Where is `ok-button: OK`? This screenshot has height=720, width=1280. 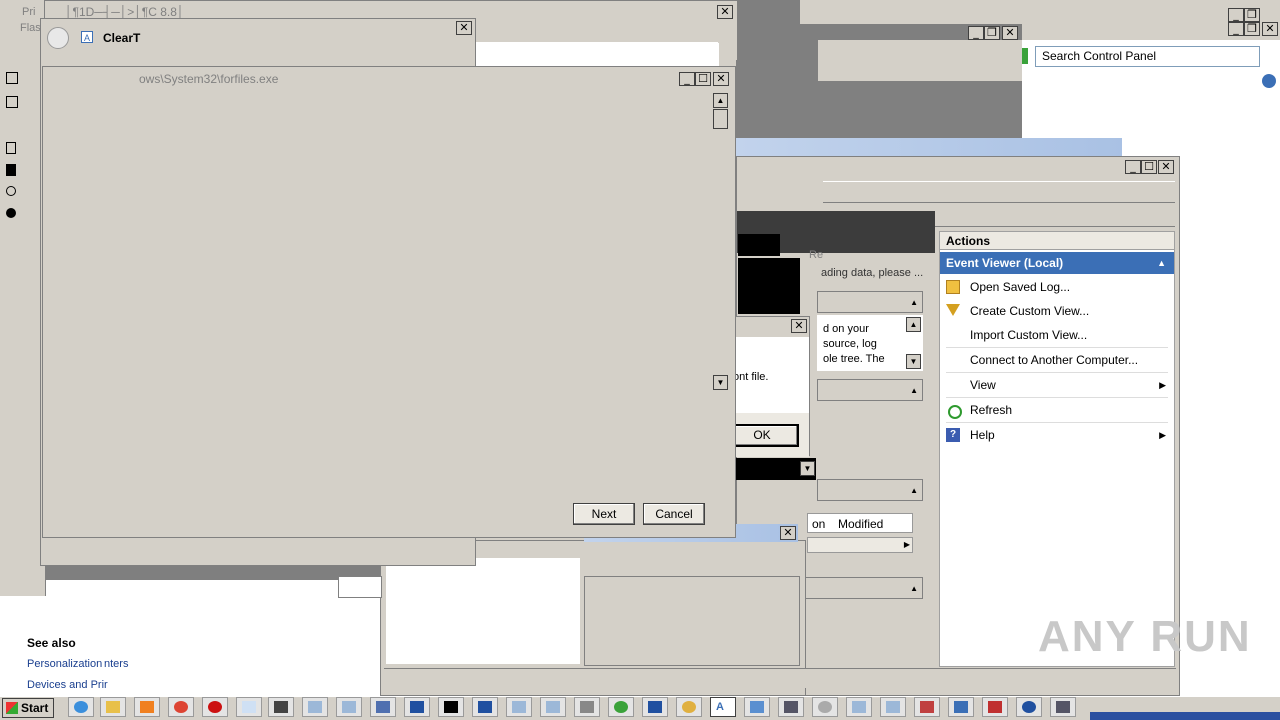 ok-button: OK is located at coordinates (762, 435).